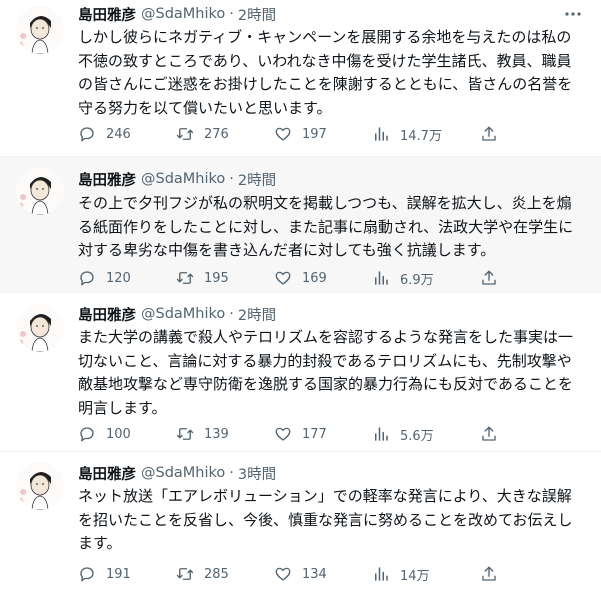 The height and width of the screenshot is (591, 601). What do you see at coordinates (300, 574) in the screenshot?
I see `like-button: 134` at bounding box center [300, 574].